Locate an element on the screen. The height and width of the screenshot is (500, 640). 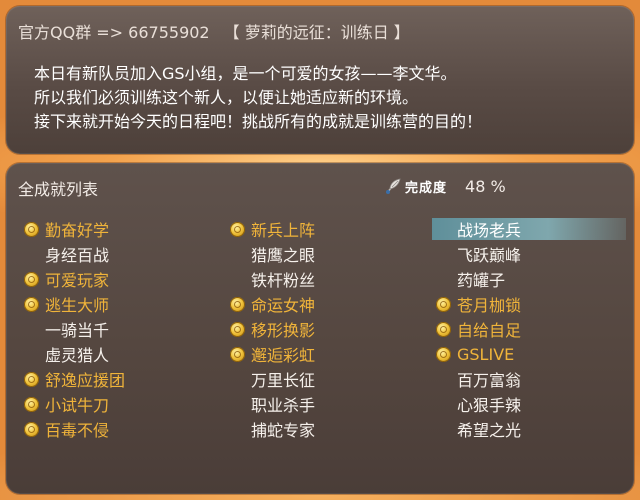
achievement-item: GSLIVE is located at coordinates (475, 354).